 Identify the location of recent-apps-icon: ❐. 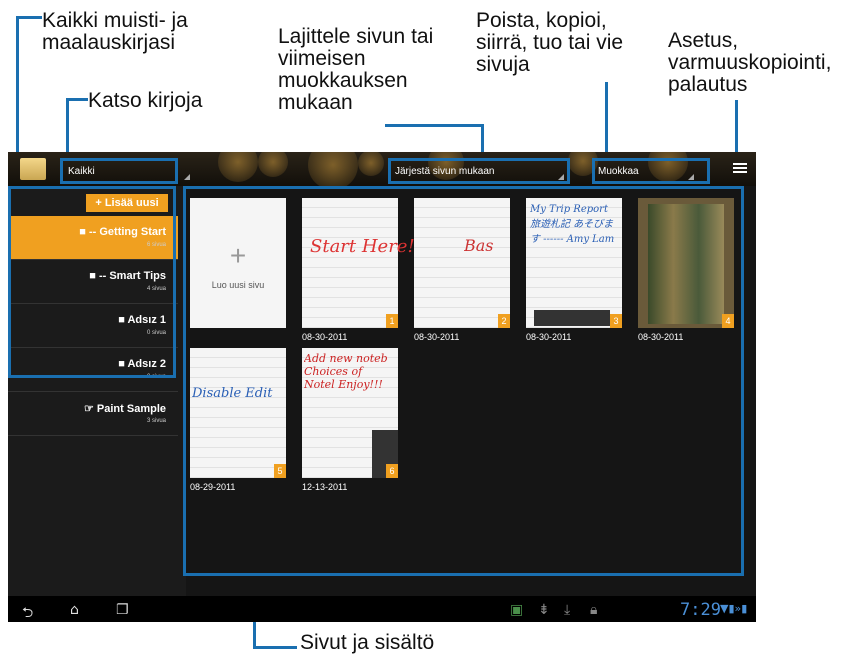
(122, 610).